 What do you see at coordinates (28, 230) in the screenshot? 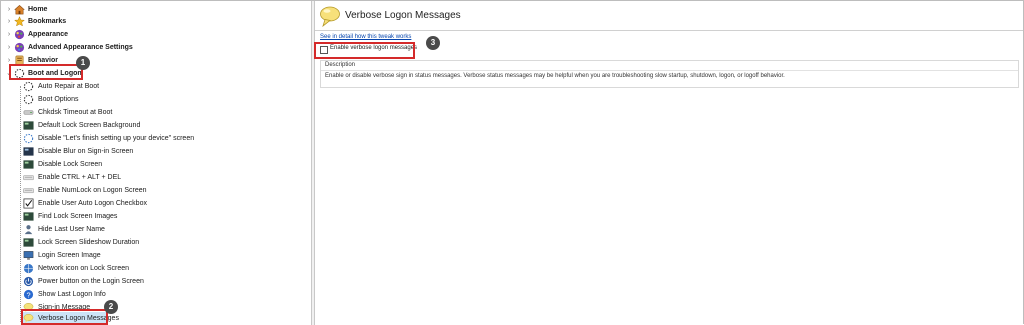
I see `user-icon` at bounding box center [28, 230].